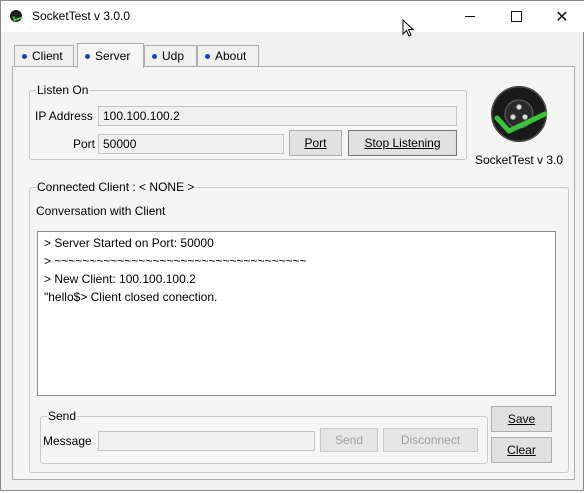  Describe the element at coordinates (293, 19) in the screenshot. I see `title-bar: SocketTest v 3.0.0 ✕` at that location.